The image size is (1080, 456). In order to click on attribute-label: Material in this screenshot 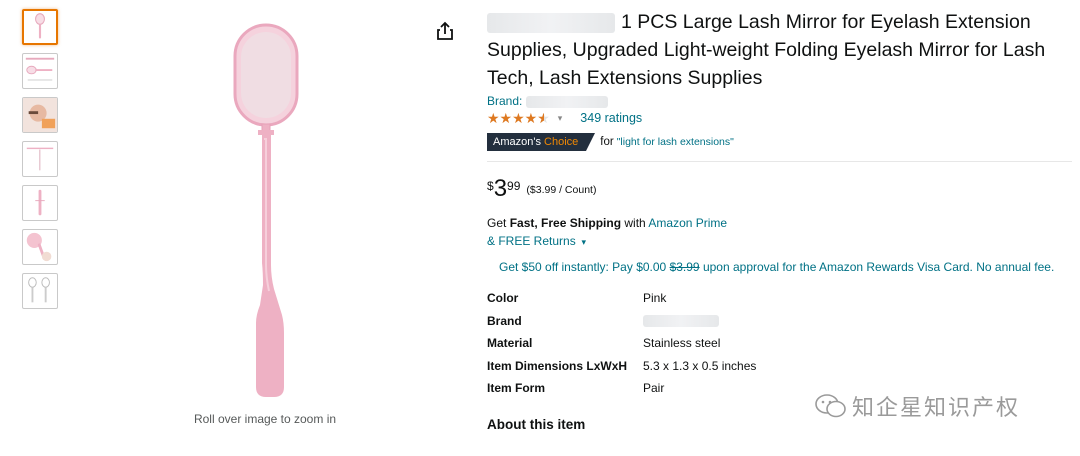, I will do `click(510, 343)`.